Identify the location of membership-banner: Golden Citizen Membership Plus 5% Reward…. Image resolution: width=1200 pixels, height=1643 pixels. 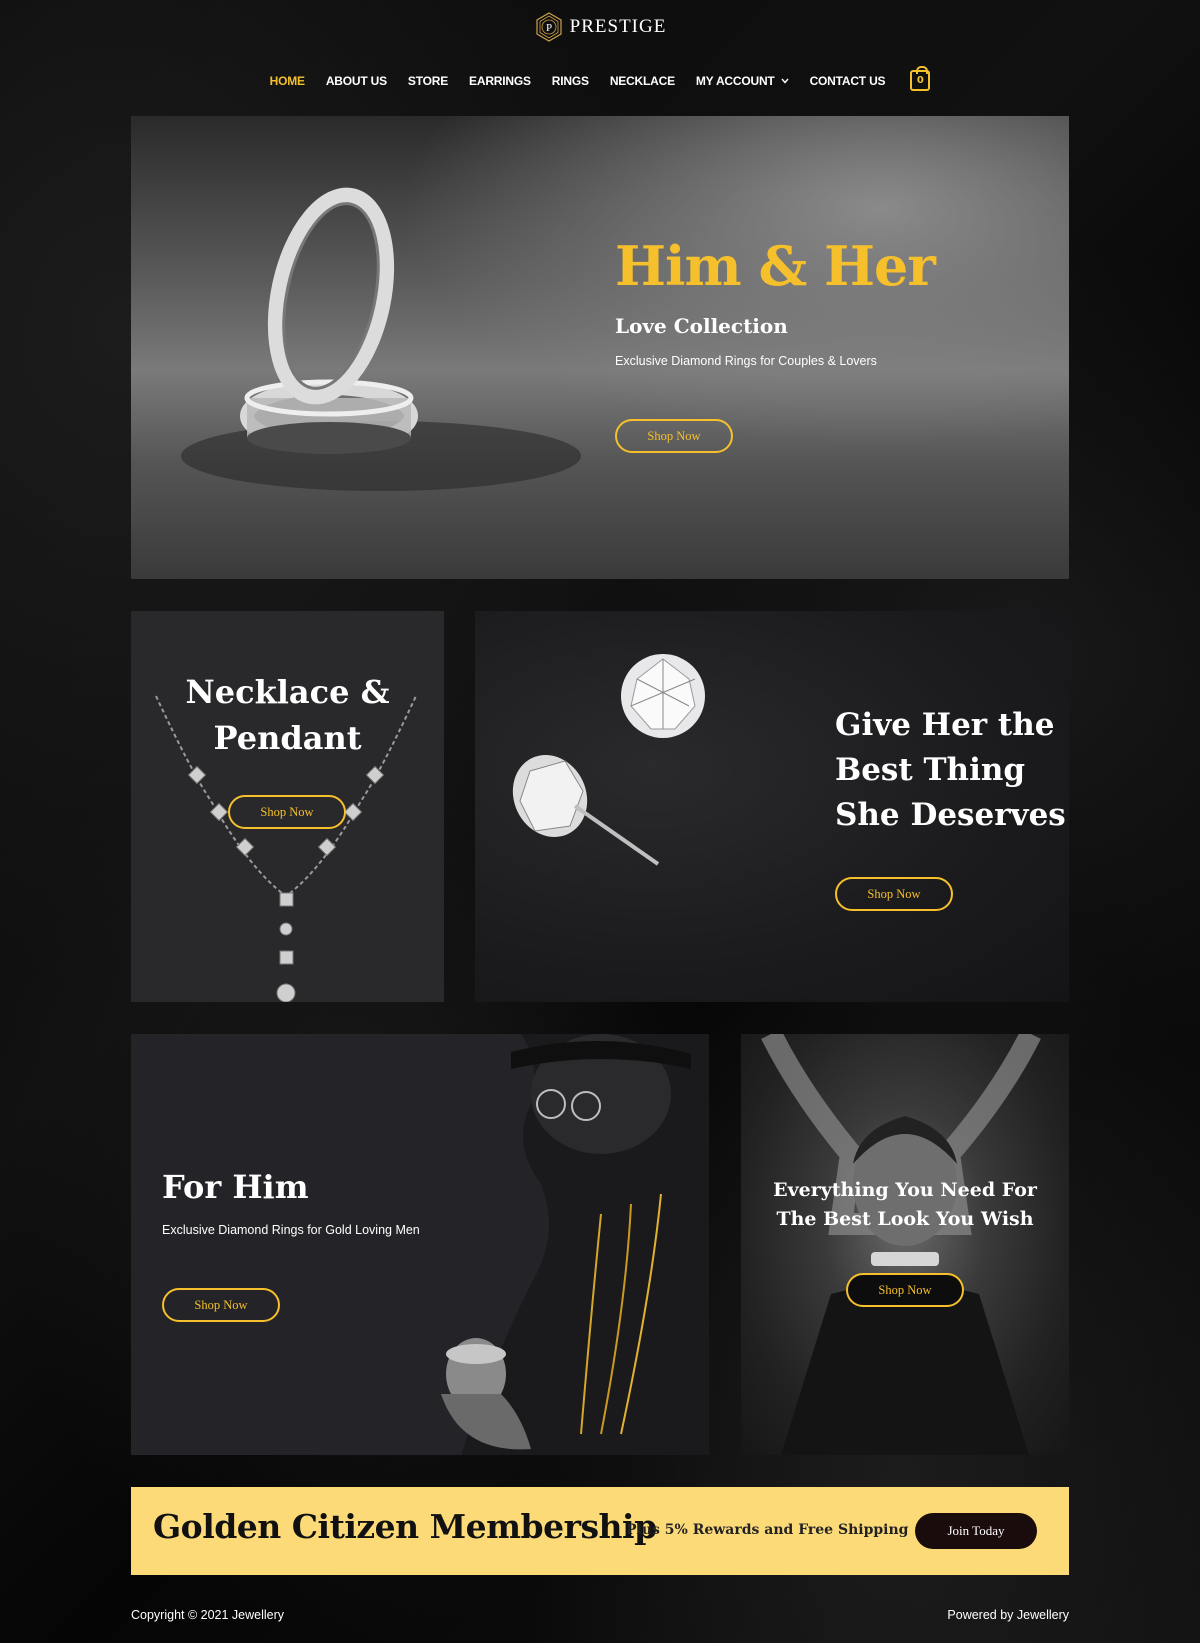
(600, 1531).